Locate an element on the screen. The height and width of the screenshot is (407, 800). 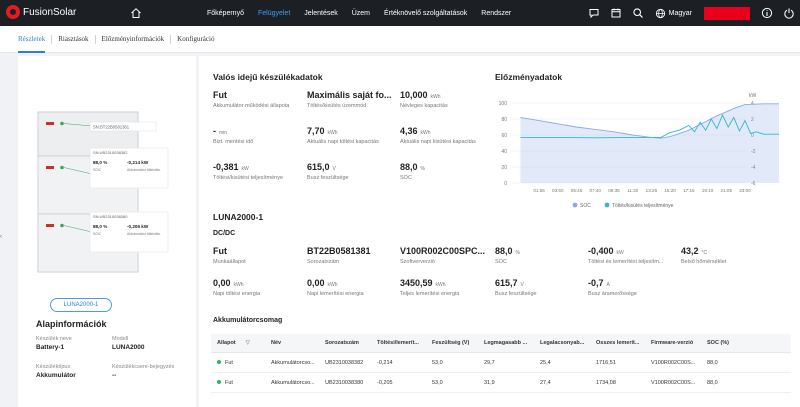
home-icon is located at coordinates (136, 13).